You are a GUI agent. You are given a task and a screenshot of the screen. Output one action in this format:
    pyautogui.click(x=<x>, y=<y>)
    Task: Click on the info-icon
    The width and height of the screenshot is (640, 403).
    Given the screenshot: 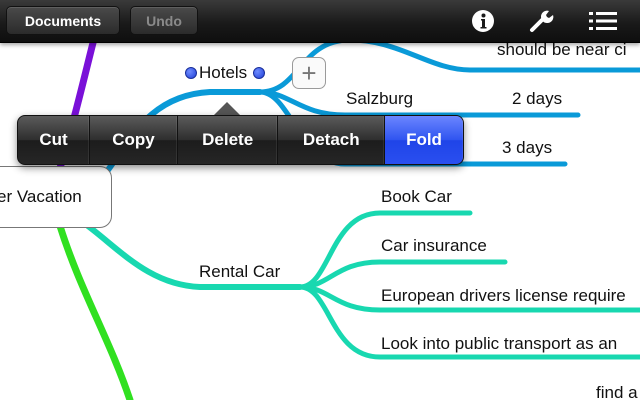 What is the action you would take?
    pyautogui.click(x=483, y=21)
    